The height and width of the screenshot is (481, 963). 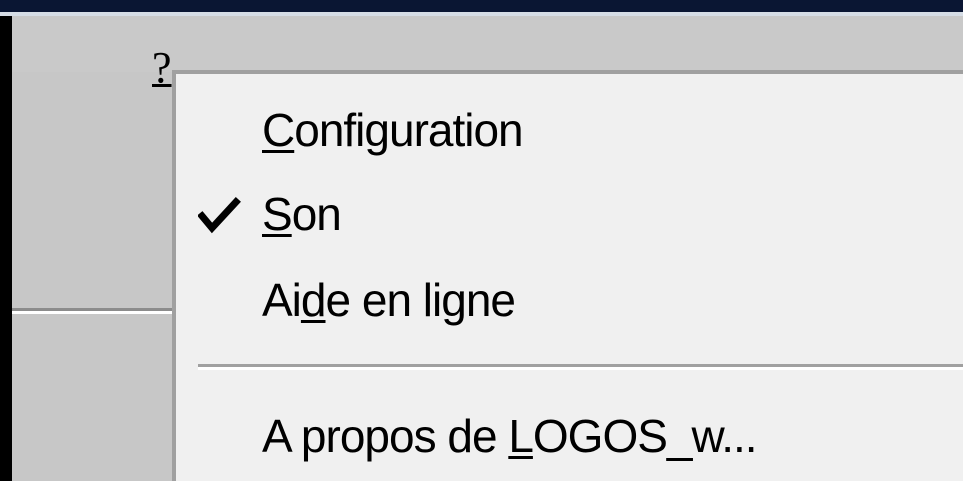 I want to click on separator-highlight, so click(x=580, y=368).